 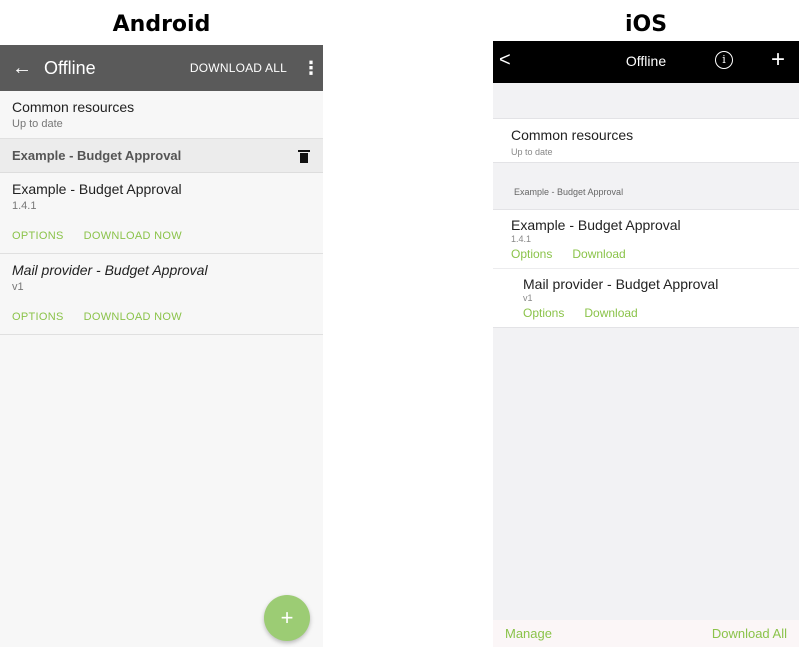 I want to click on add-fab-button: +, so click(x=287, y=618).